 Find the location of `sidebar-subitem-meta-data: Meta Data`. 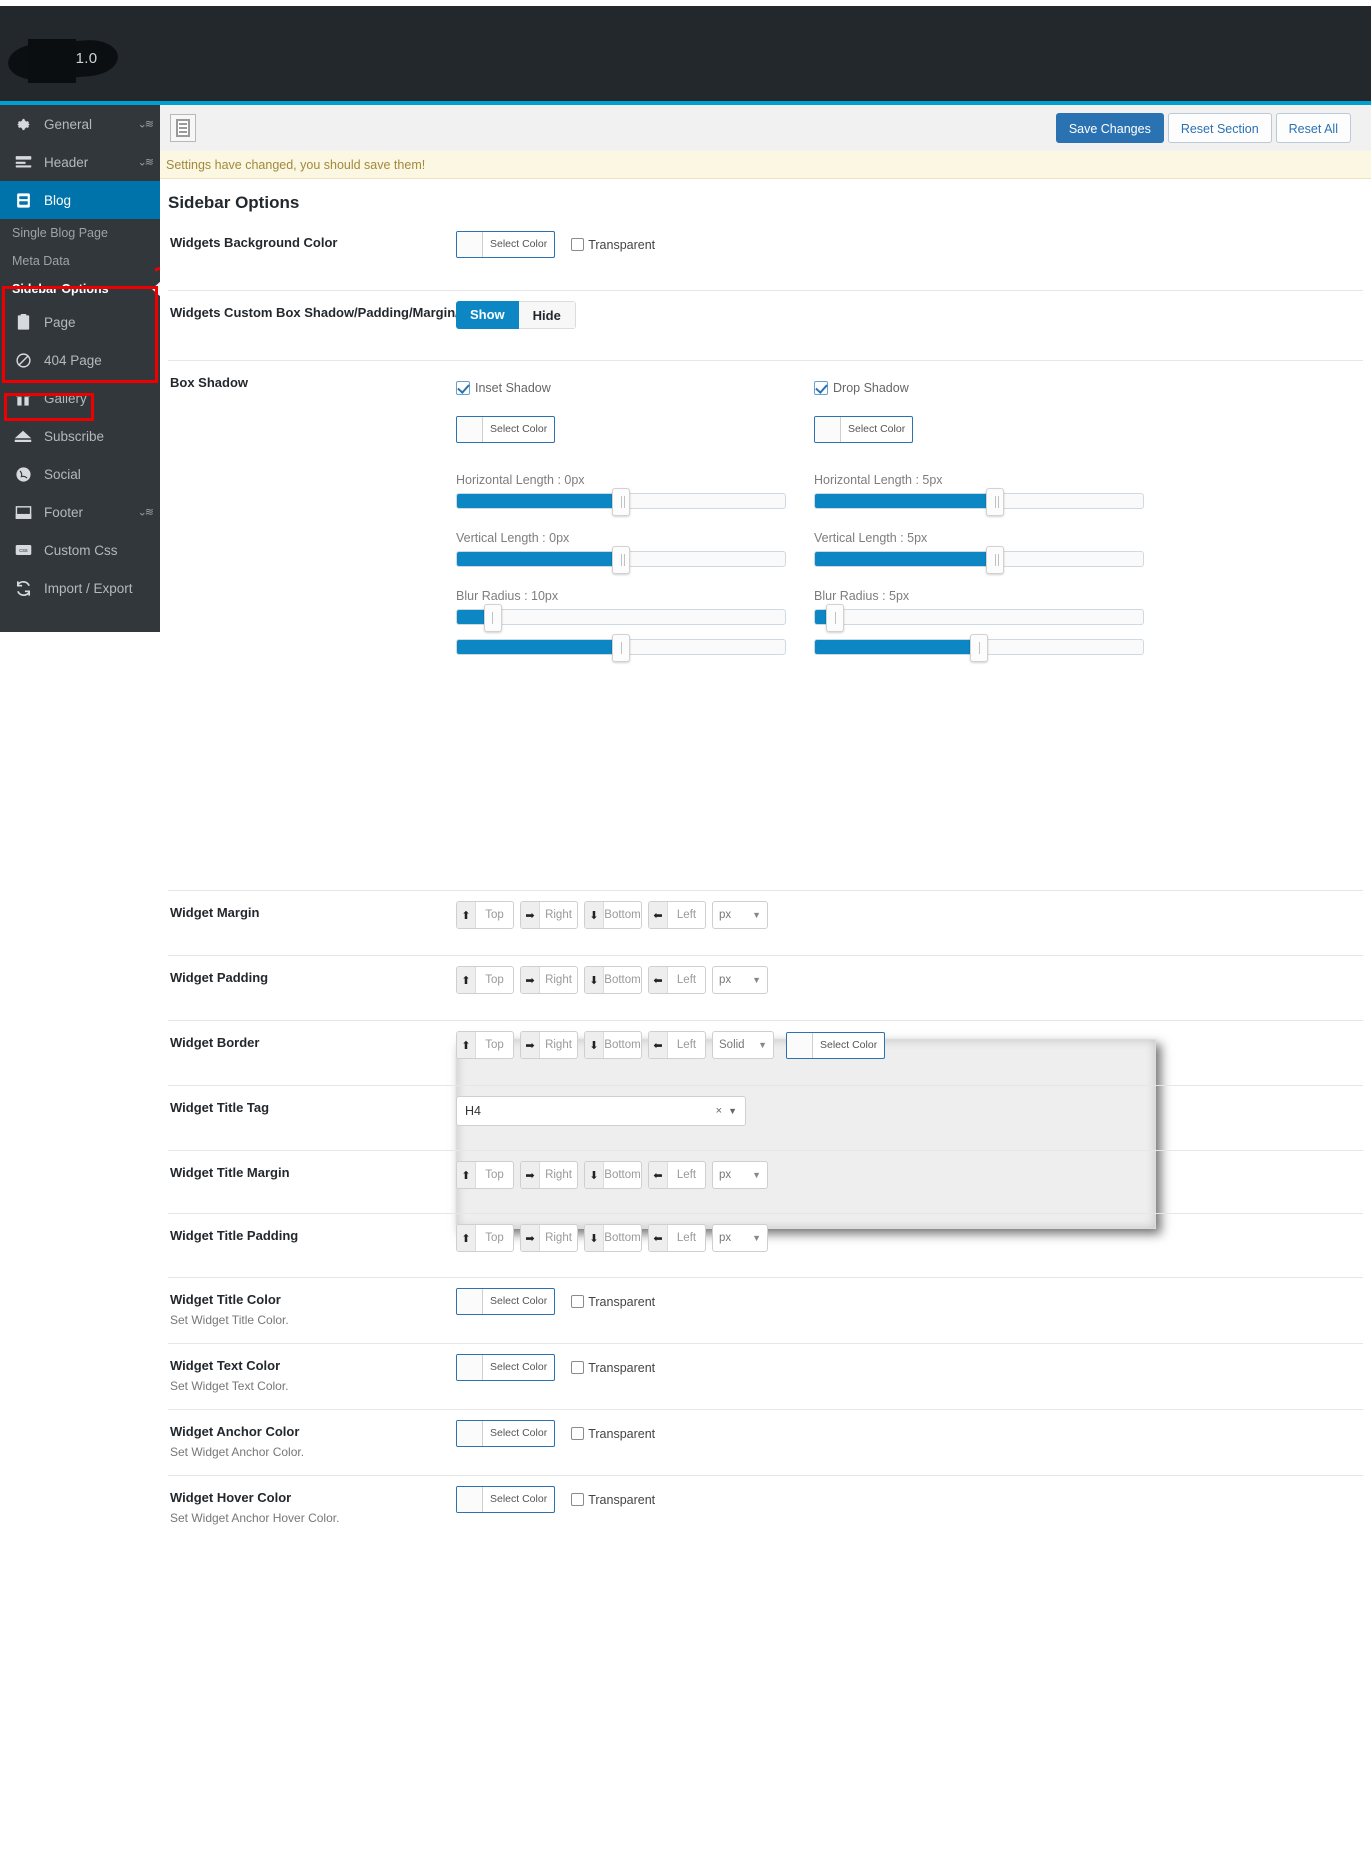

sidebar-subitem-meta-data: Meta Data is located at coordinates (80, 261).